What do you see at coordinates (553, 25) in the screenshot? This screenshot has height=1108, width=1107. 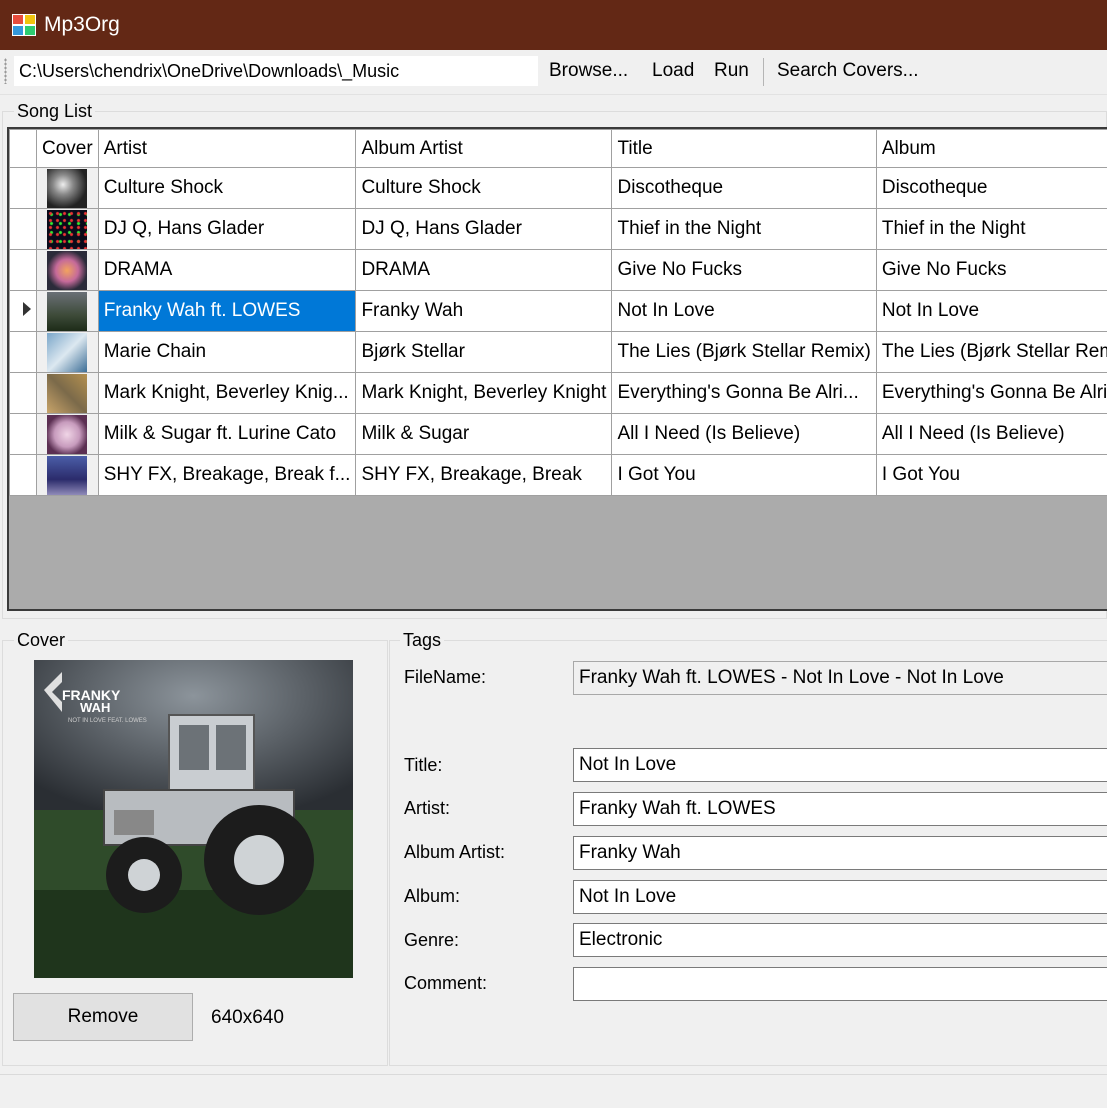 I see `title-bar: Mp3Org` at bounding box center [553, 25].